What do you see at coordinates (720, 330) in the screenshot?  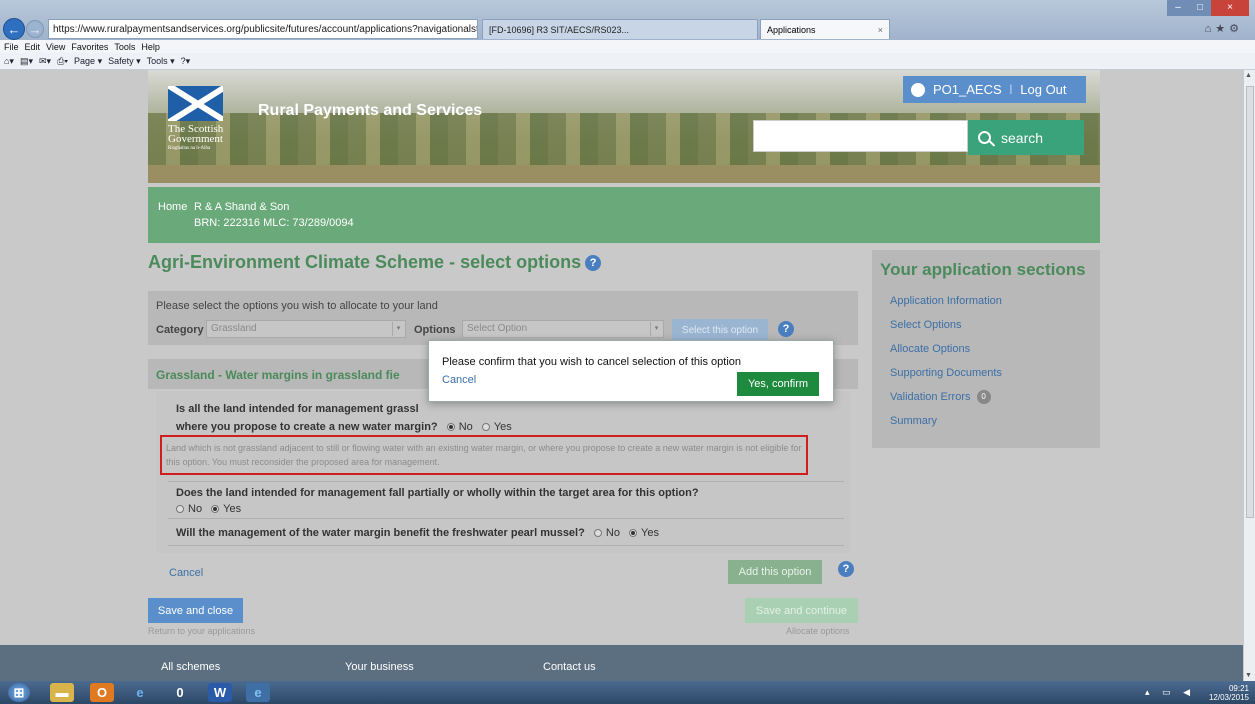 I see `select-option-button: Select this option` at bounding box center [720, 330].